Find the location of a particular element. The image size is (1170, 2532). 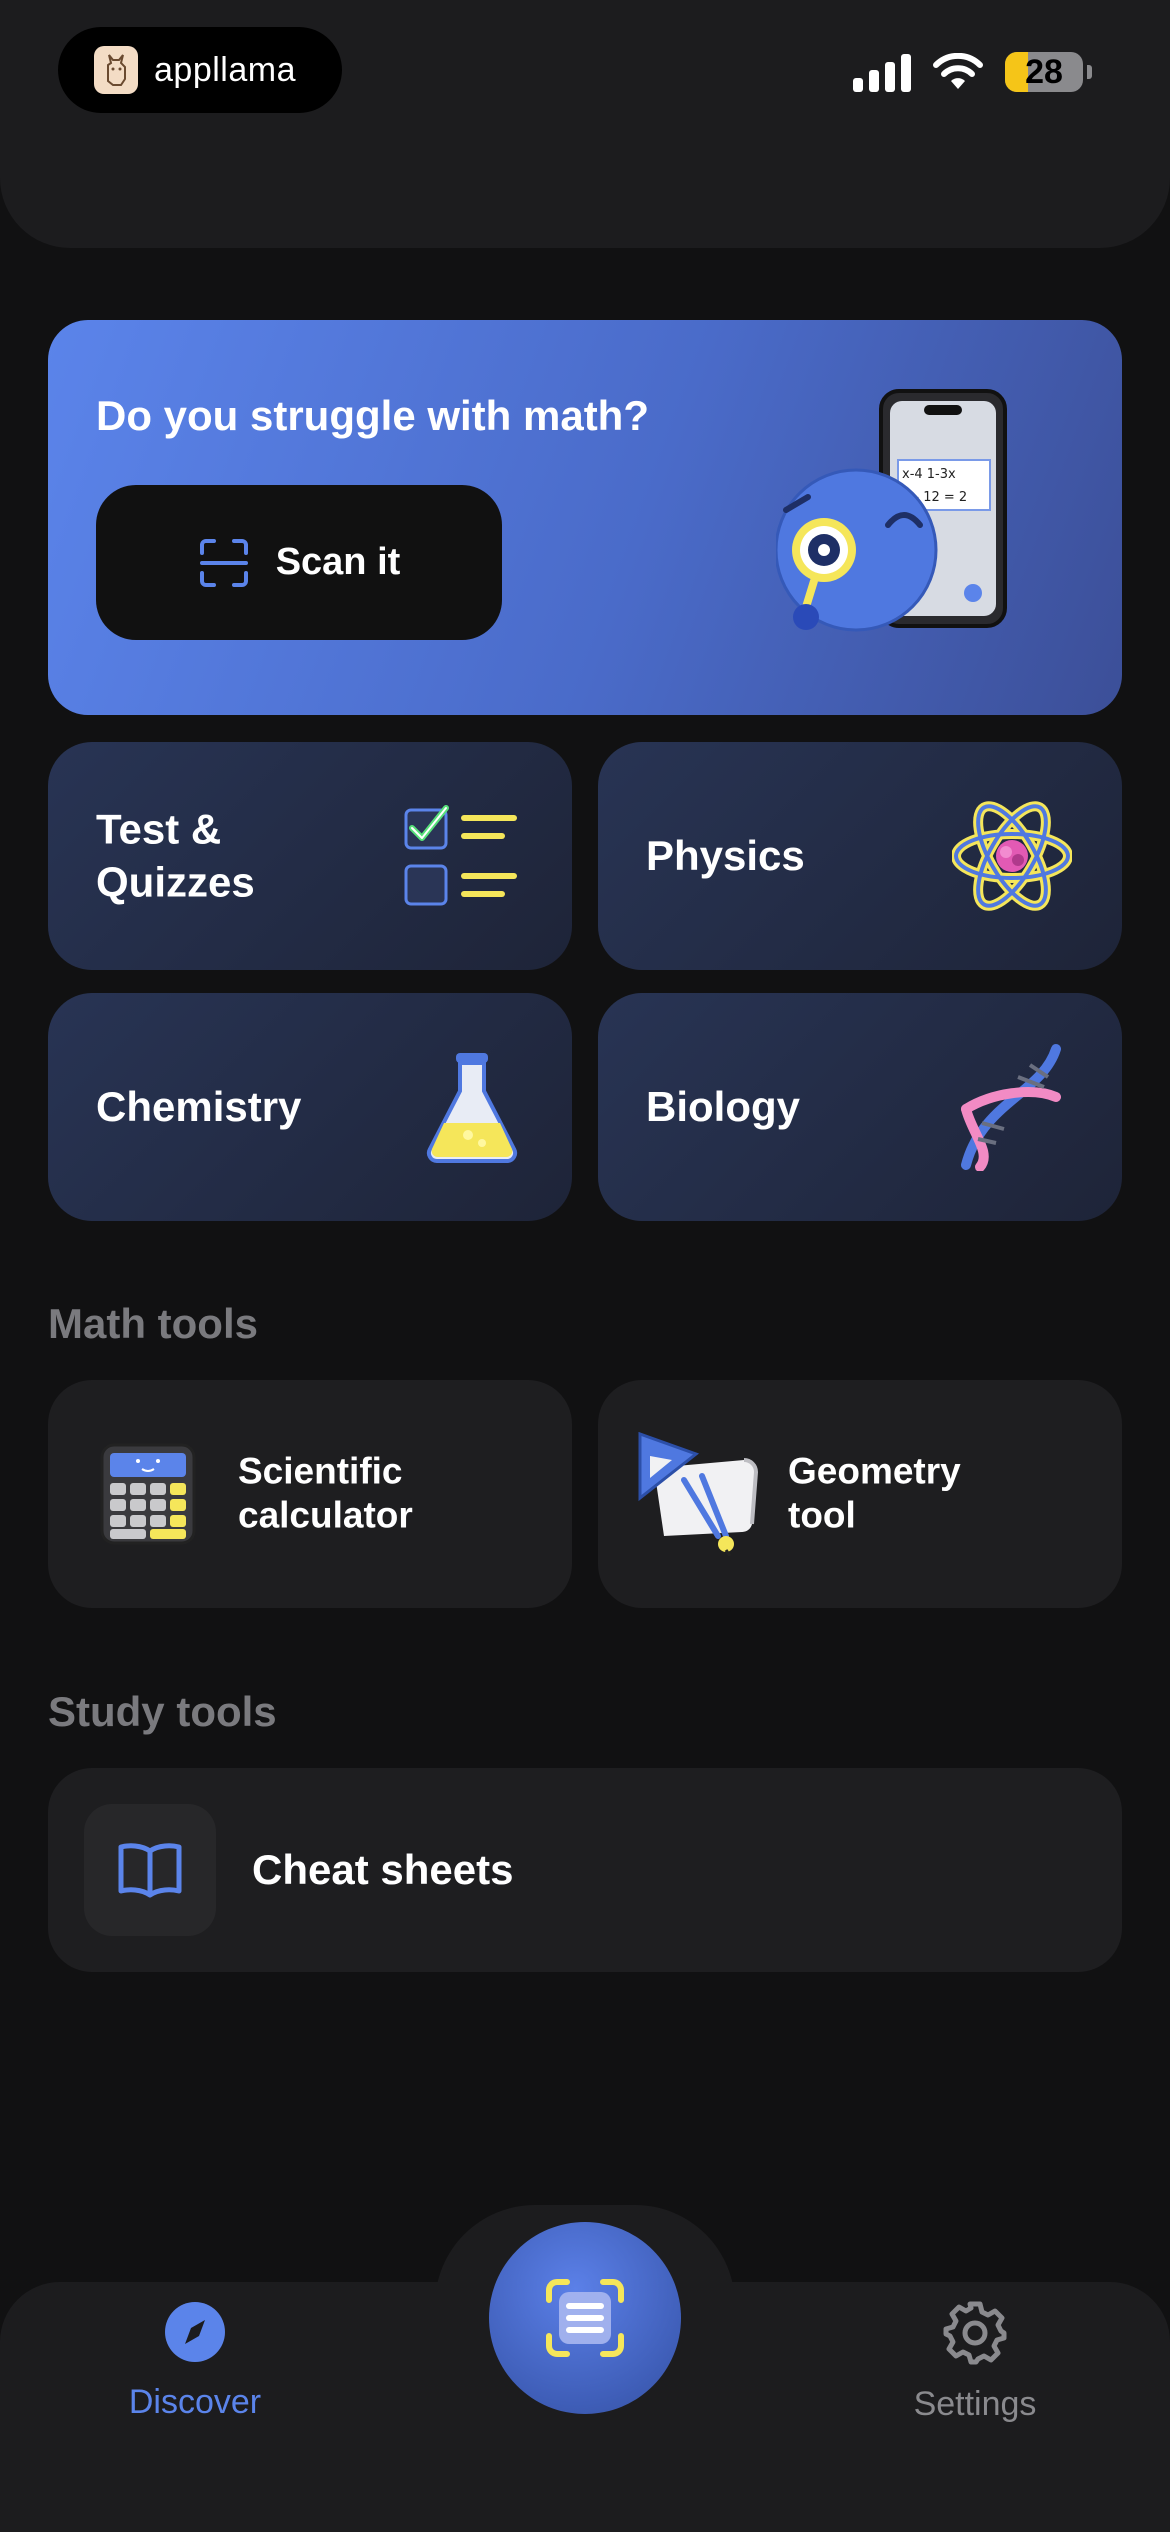

subject-card-physics: Physics is located at coordinates (860, 856).